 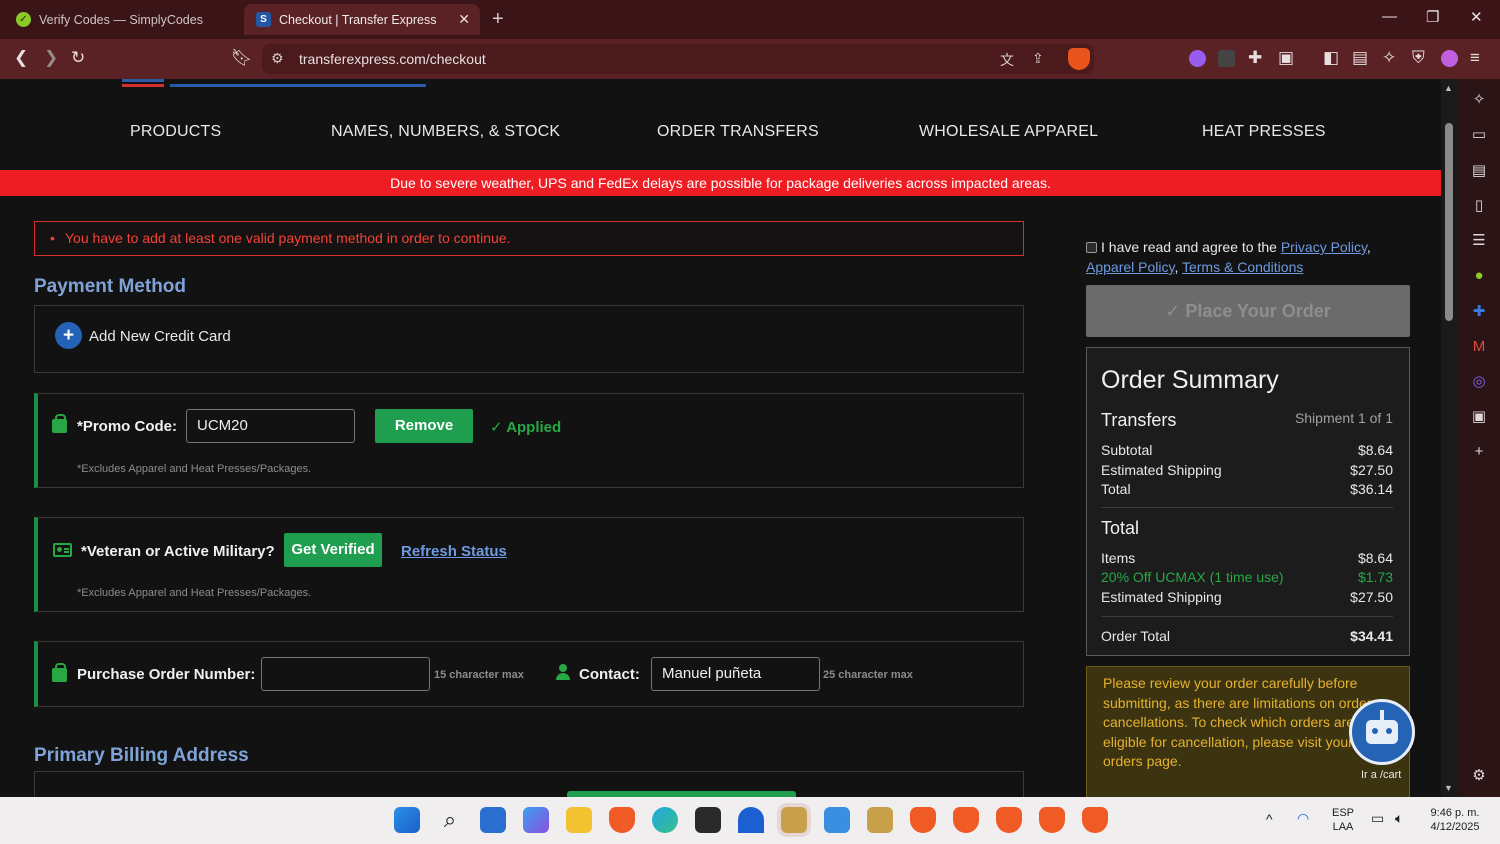 I want to click on back-icon: ❮, so click(x=21, y=58).